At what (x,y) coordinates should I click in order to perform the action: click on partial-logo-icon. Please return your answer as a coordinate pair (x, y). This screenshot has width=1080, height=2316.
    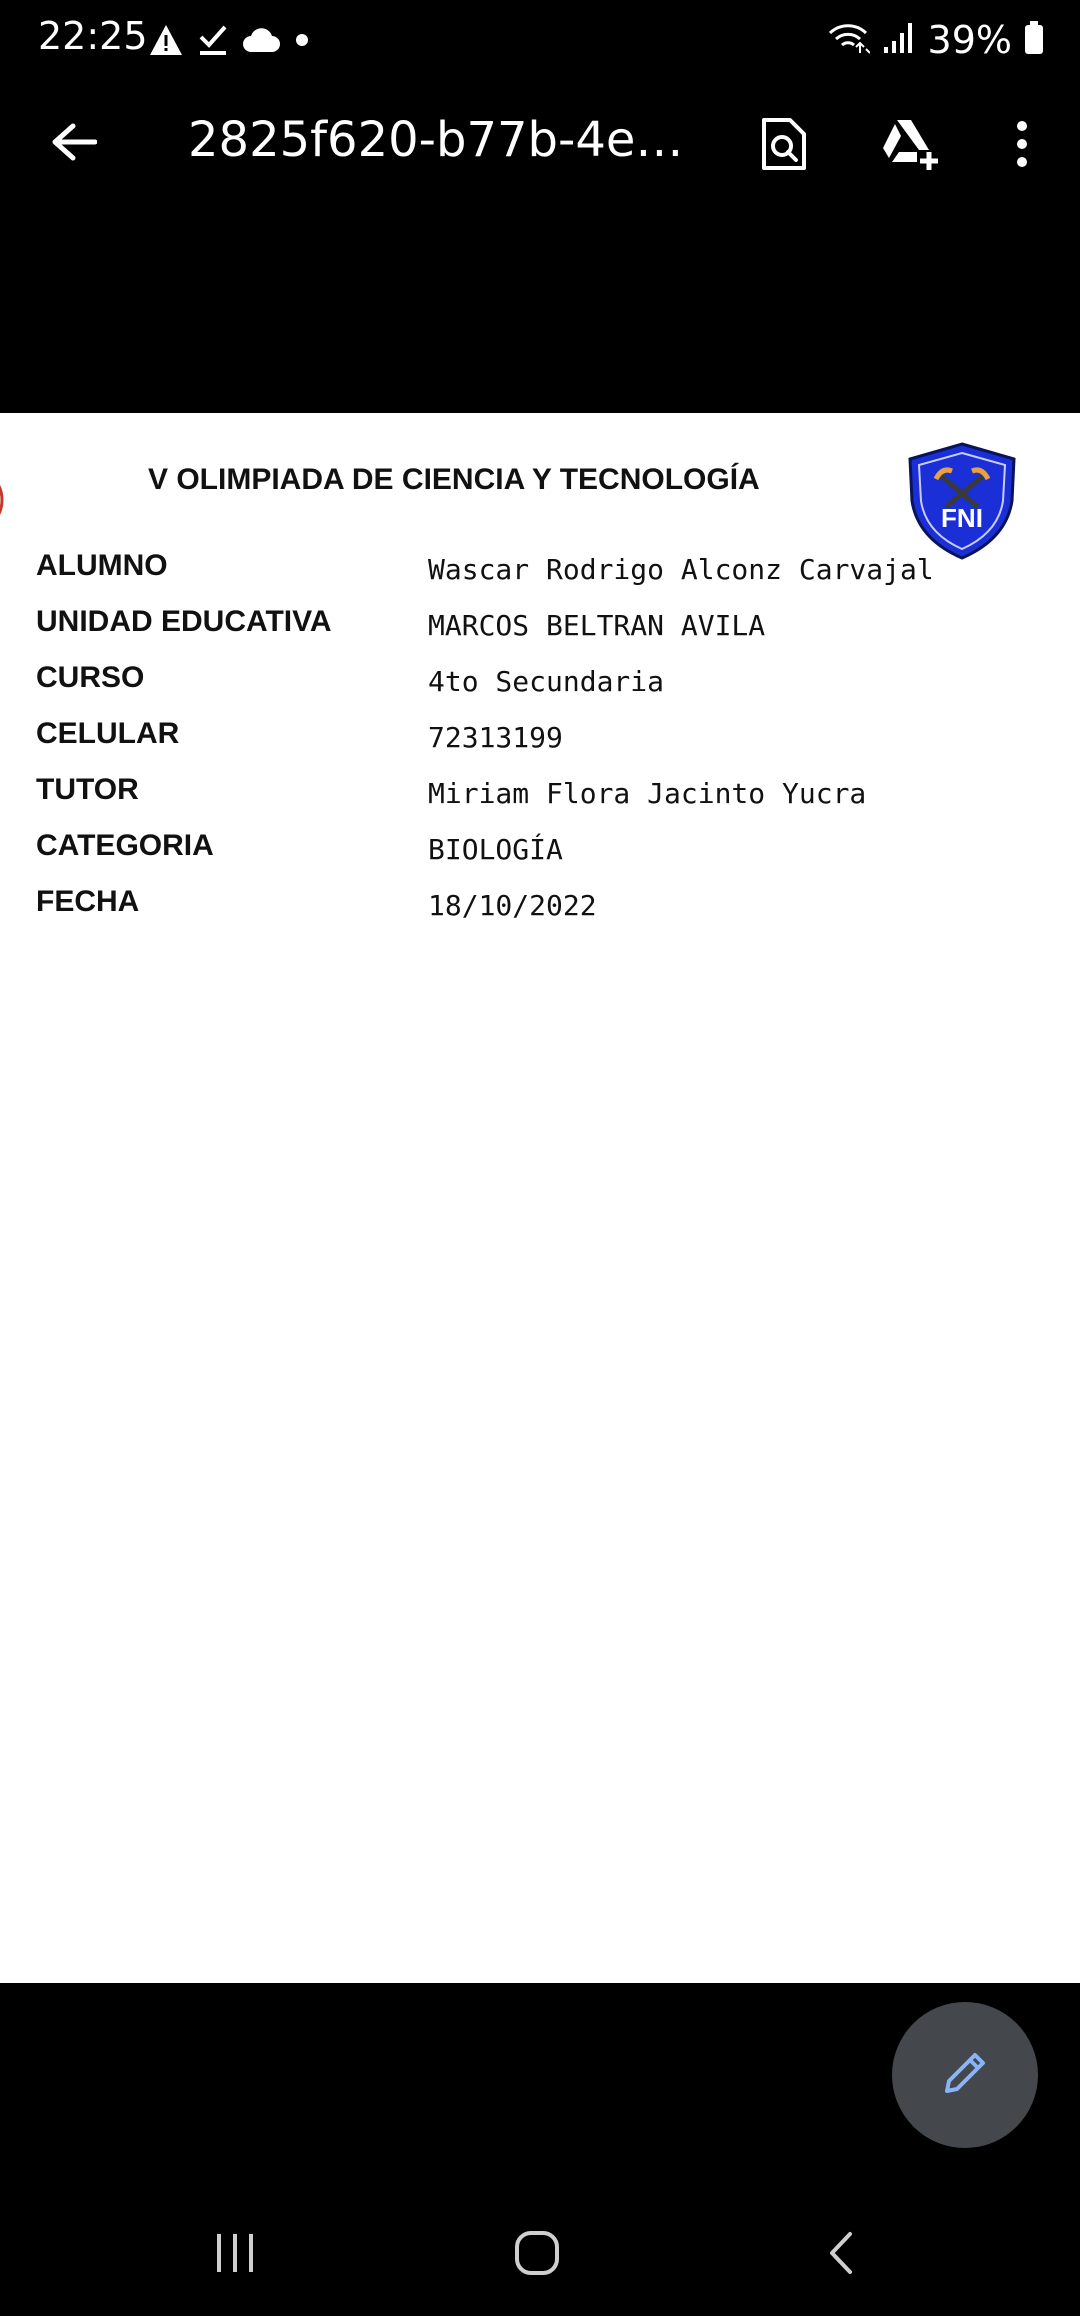
    Looking at the image, I should click on (4, 500).